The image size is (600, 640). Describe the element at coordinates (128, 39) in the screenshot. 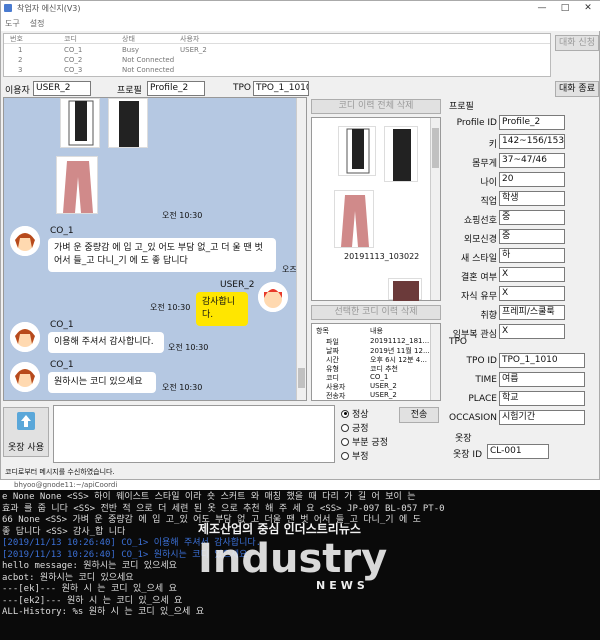

I see `col-header-status: 상태` at that location.